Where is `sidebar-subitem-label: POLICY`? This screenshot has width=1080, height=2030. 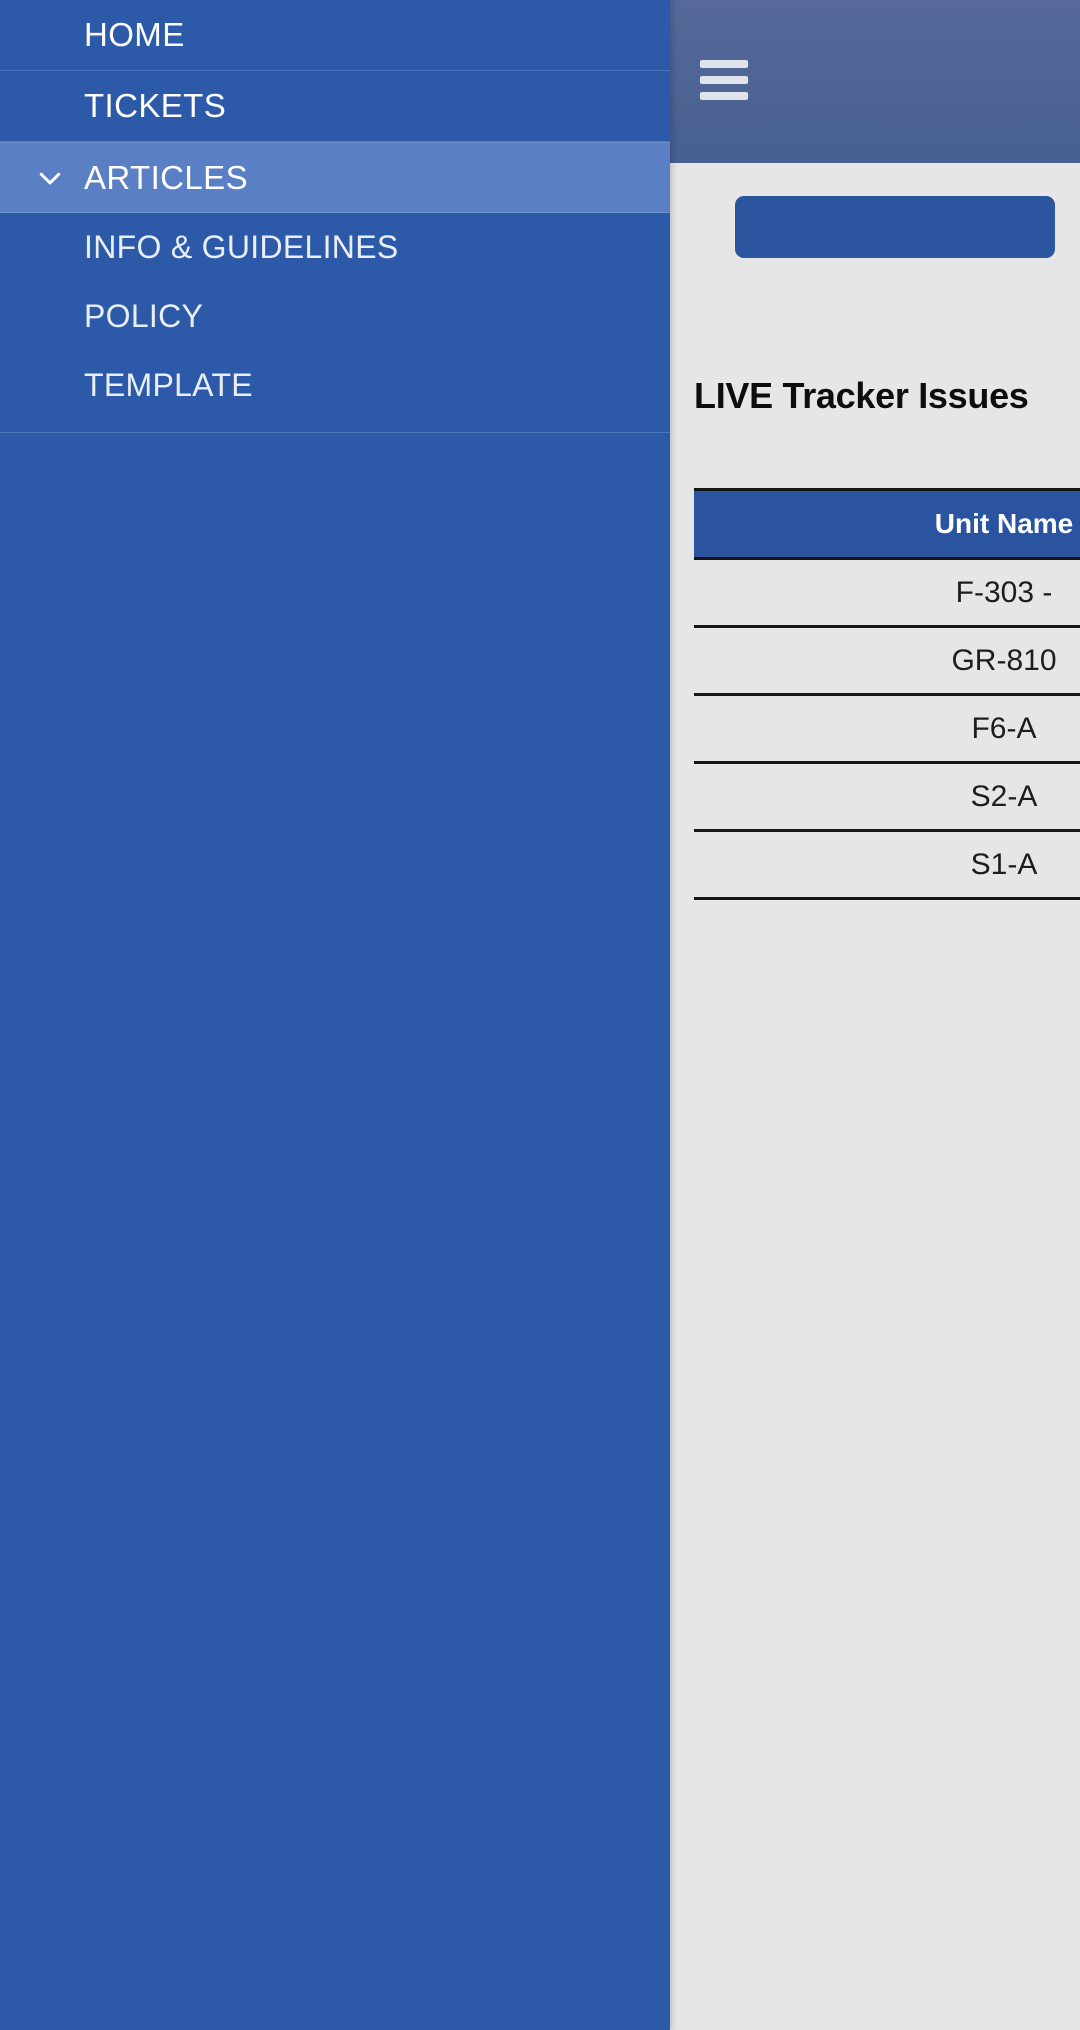 sidebar-subitem-label: POLICY is located at coordinates (144, 316).